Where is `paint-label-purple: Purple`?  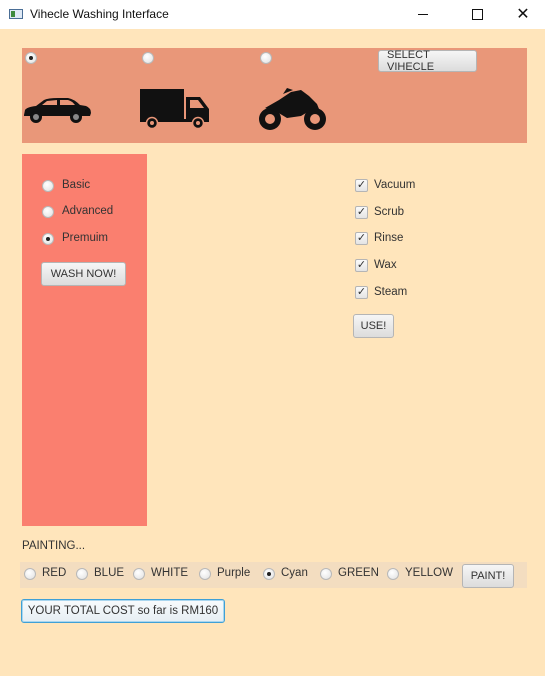
paint-label-purple: Purple is located at coordinates (234, 573).